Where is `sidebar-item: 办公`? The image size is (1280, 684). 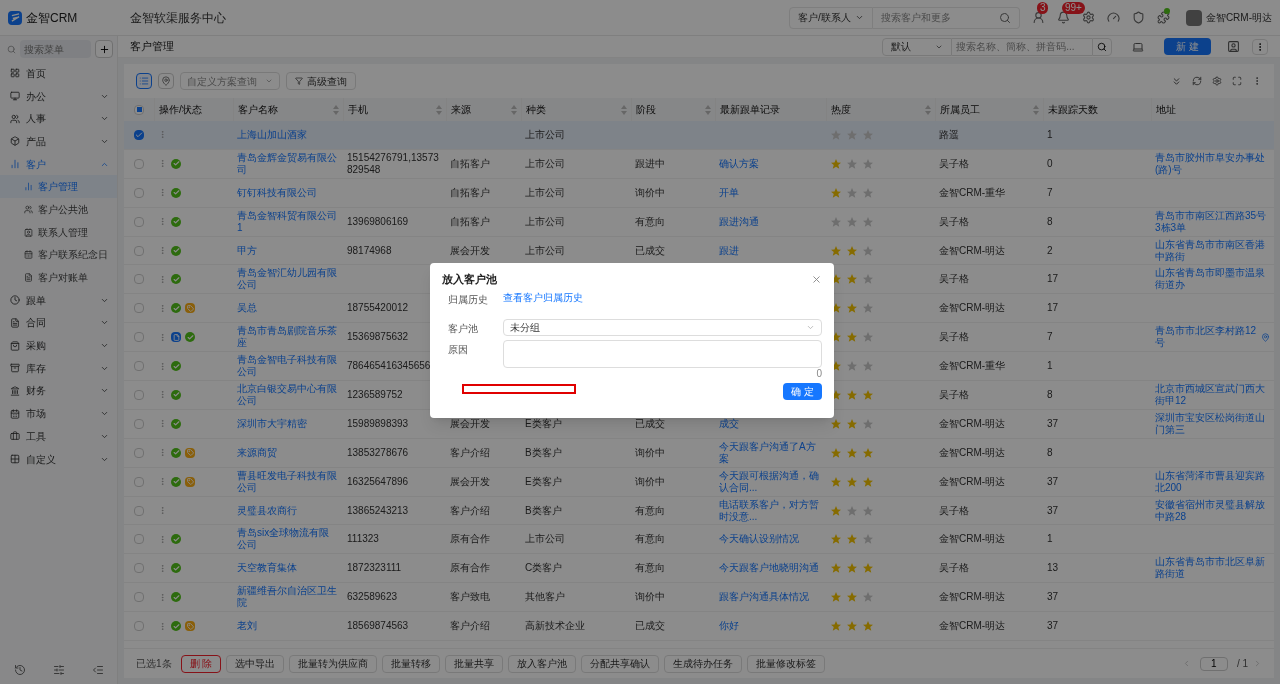 sidebar-item: 办公 is located at coordinates (58, 96).